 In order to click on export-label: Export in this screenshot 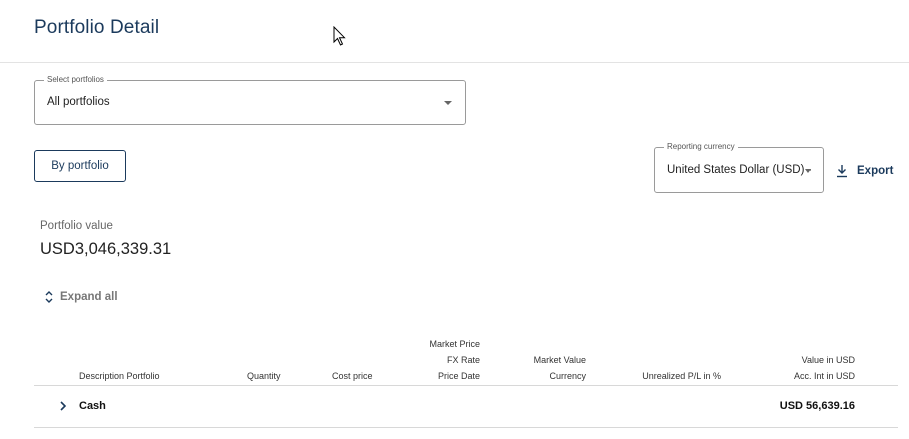, I will do `click(875, 171)`.